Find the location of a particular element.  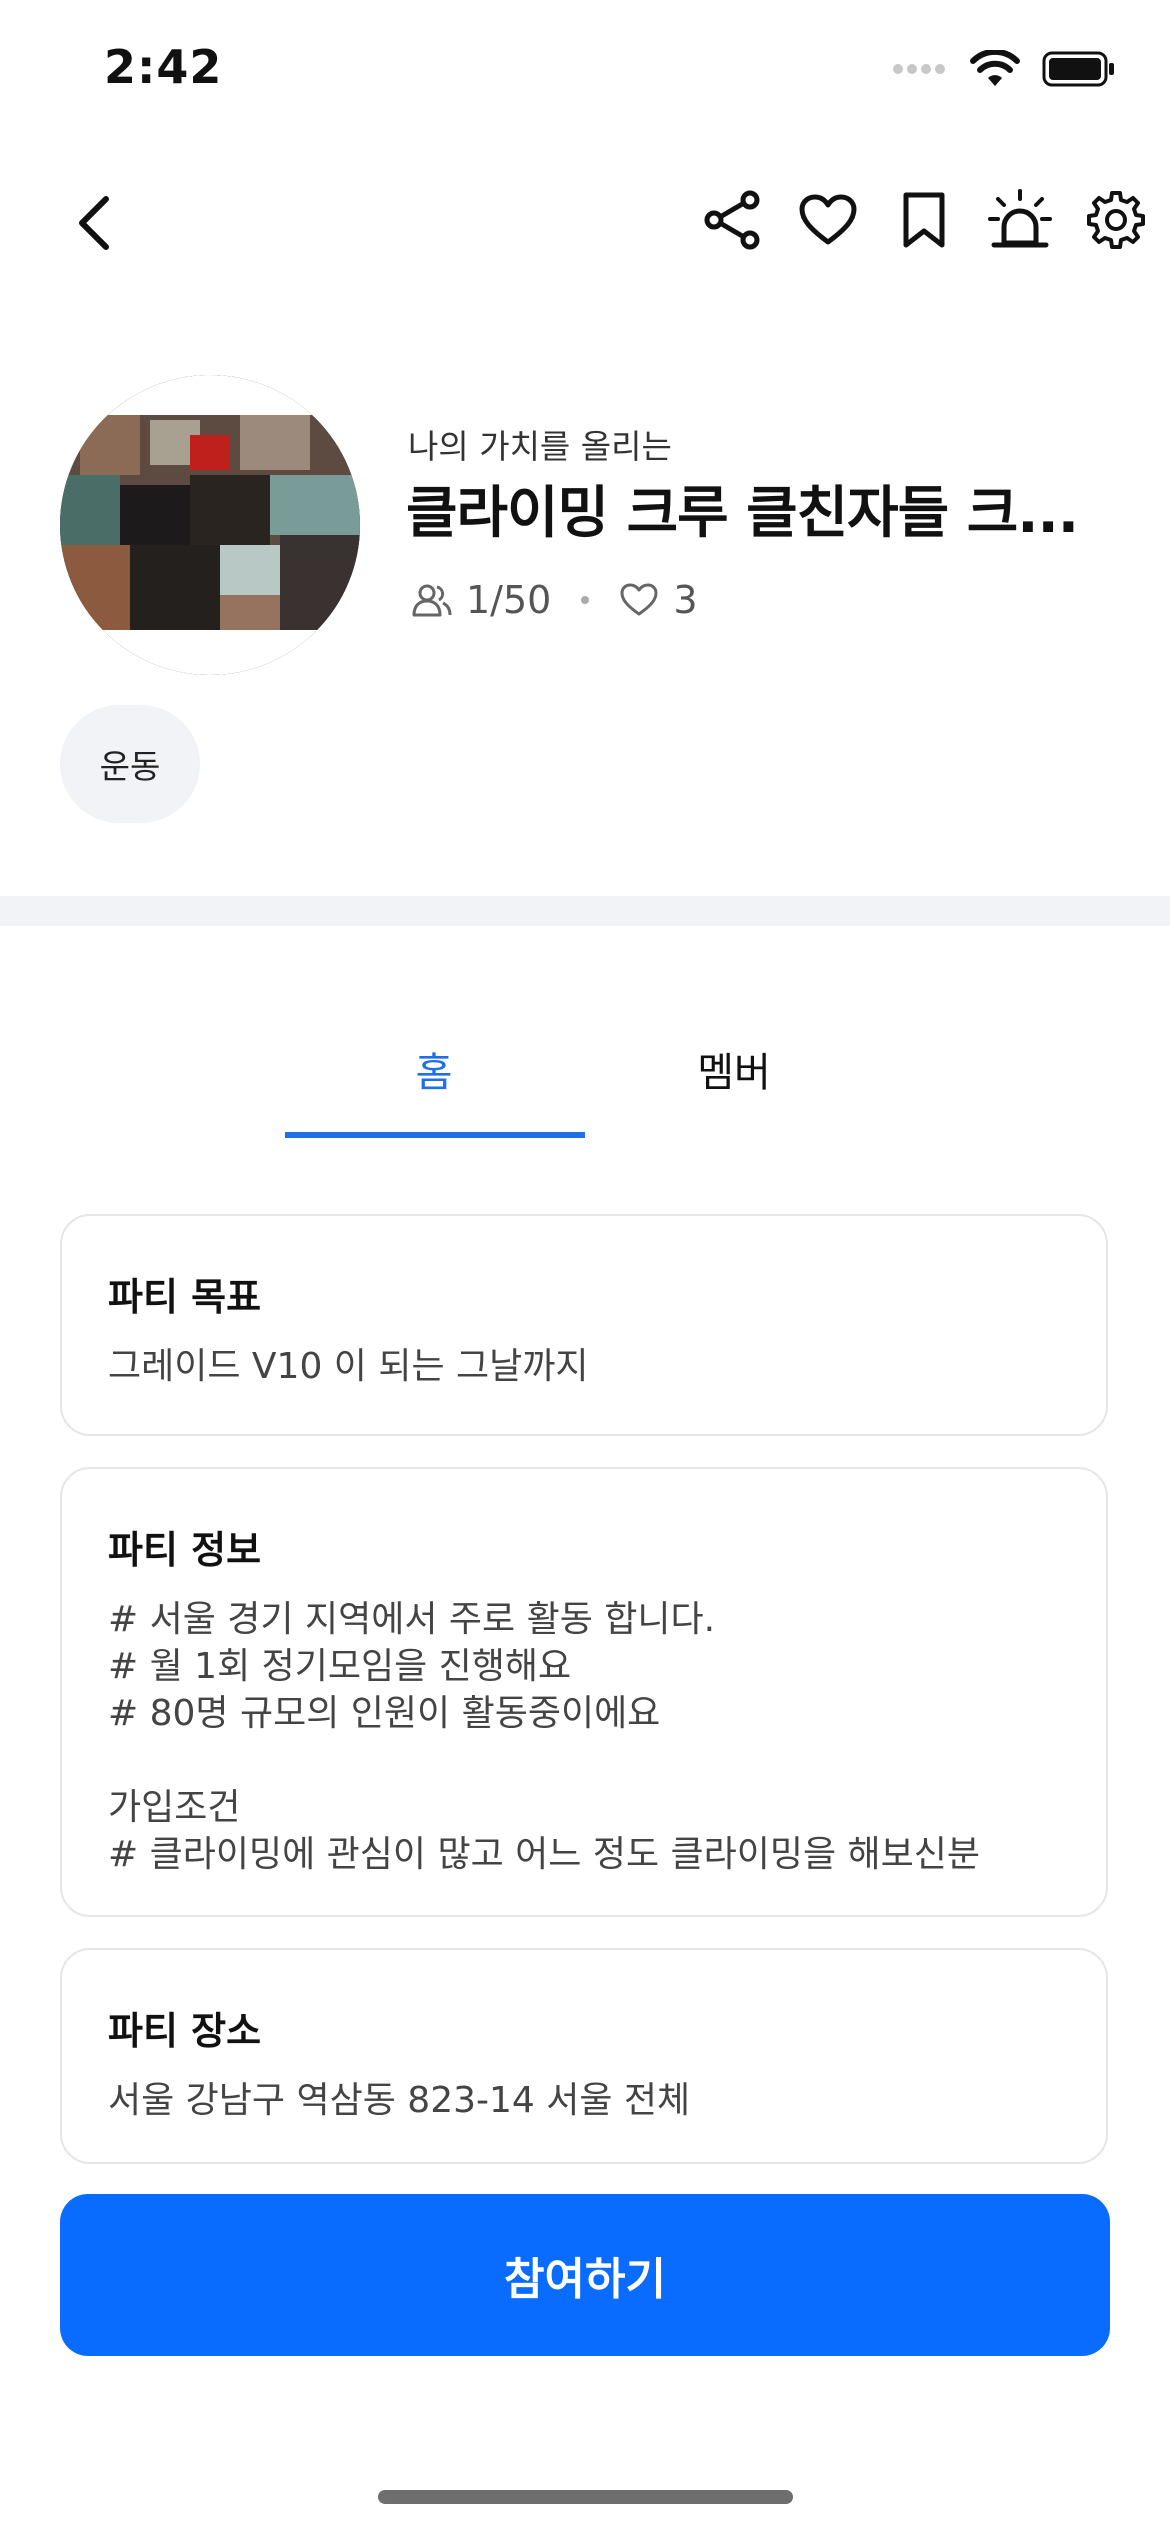

party-location-text: 서울 강남구 역삼동 823-14 서울 전체 is located at coordinates (399, 2100).